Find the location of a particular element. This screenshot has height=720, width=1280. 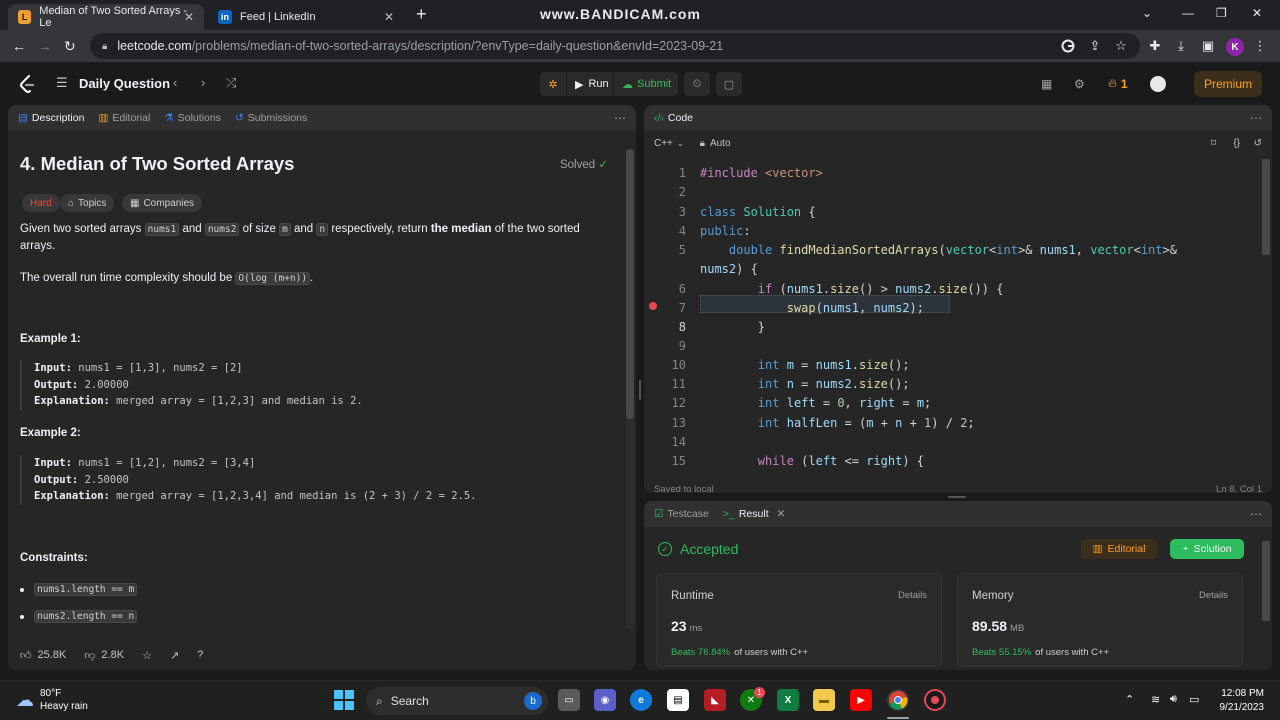

back-icon: ← is located at coordinates (19, 46).